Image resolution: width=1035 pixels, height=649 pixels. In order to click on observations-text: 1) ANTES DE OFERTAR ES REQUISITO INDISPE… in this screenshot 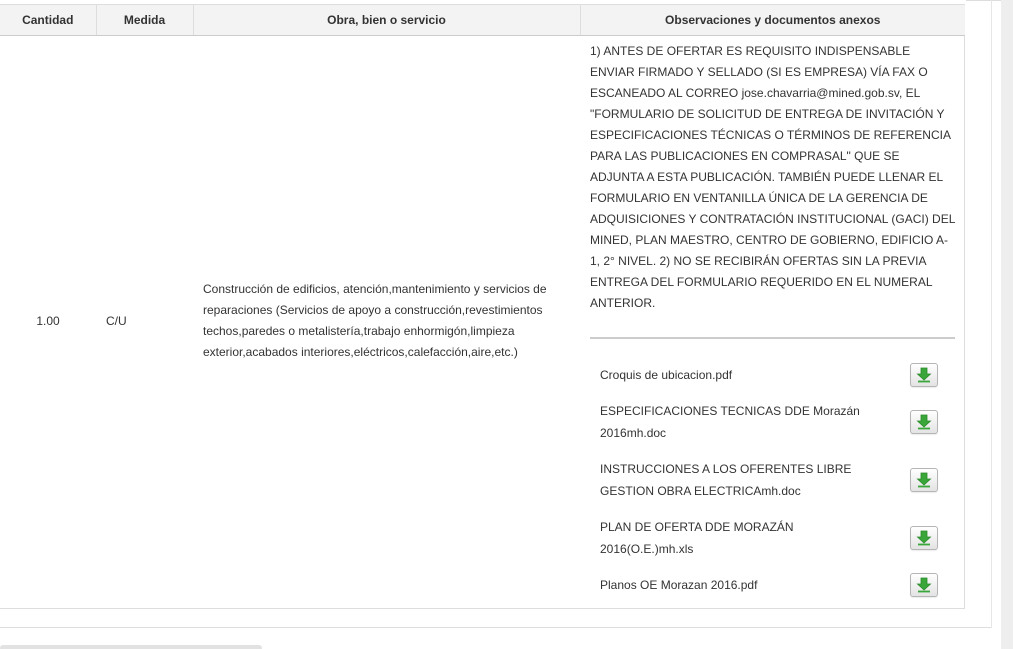, I will do `click(772, 176)`.